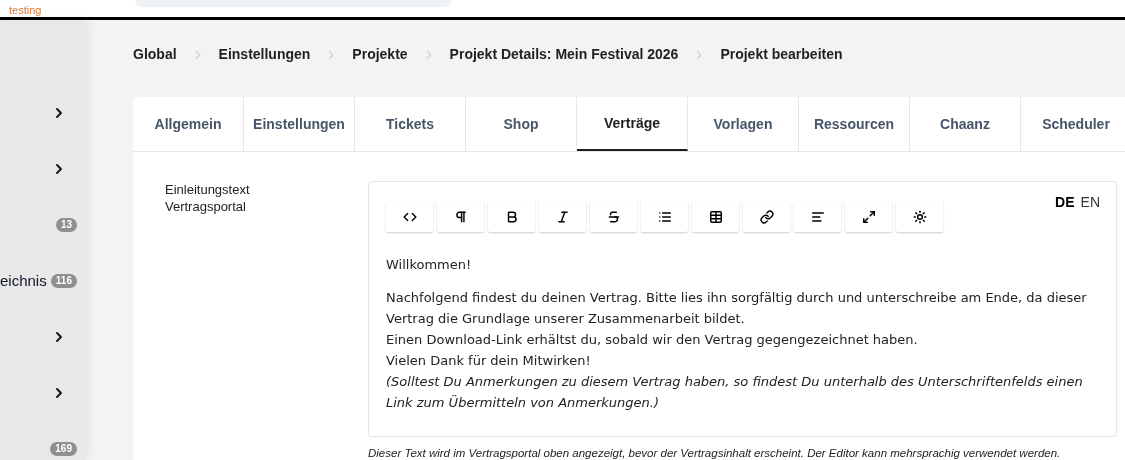 The image size is (1125, 460). I want to click on editor-text-line: Nachfolgend findest du deinen Vertrag. Bitte lies ihn sorgfältig durch und unterschreibe am Ende, da dieser Vertrag die Grundlage unserer Zusammenarbeit bildet., so click(737, 308).